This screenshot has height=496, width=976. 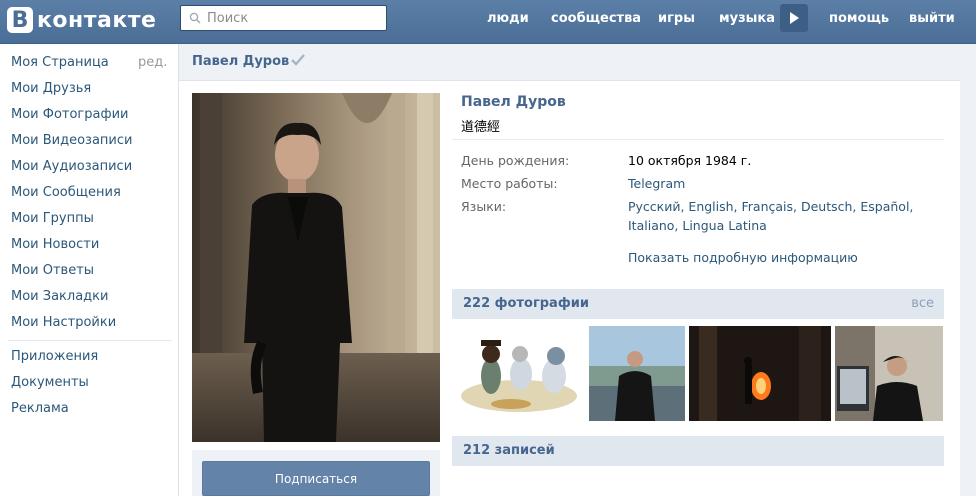 I want to click on photos-section-header: 222 фотографии все, so click(x=698, y=304).